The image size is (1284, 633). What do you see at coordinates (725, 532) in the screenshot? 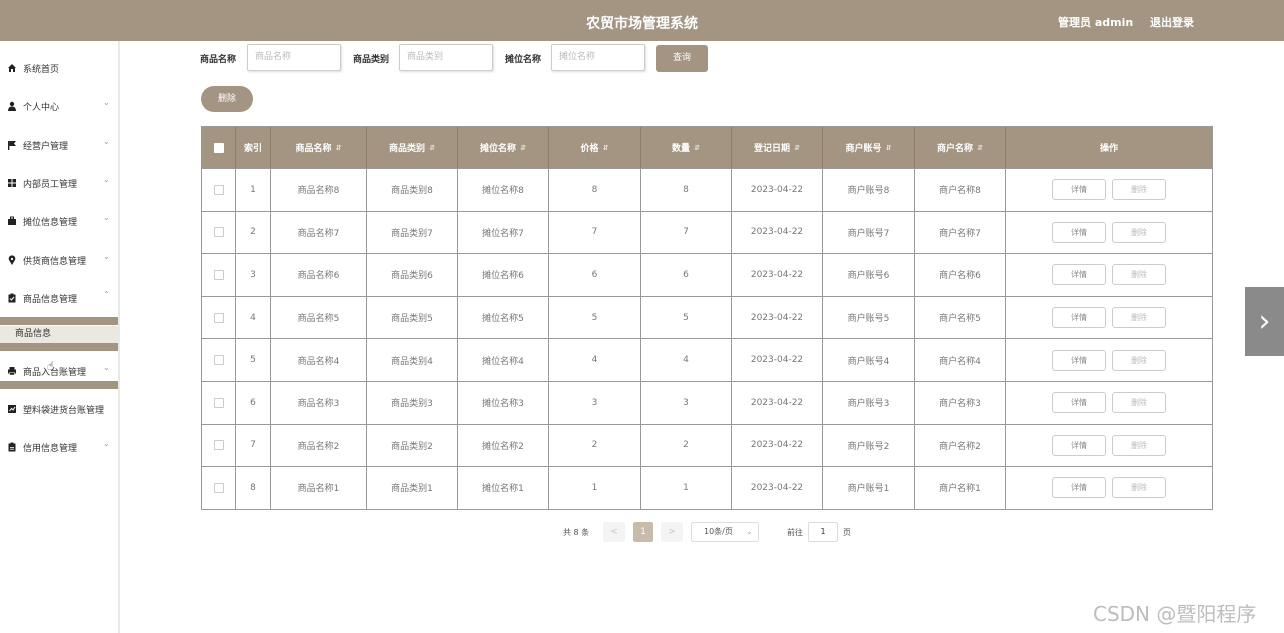
I see `page-size-select: 10条/页 ⌄` at bounding box center [725, 532].